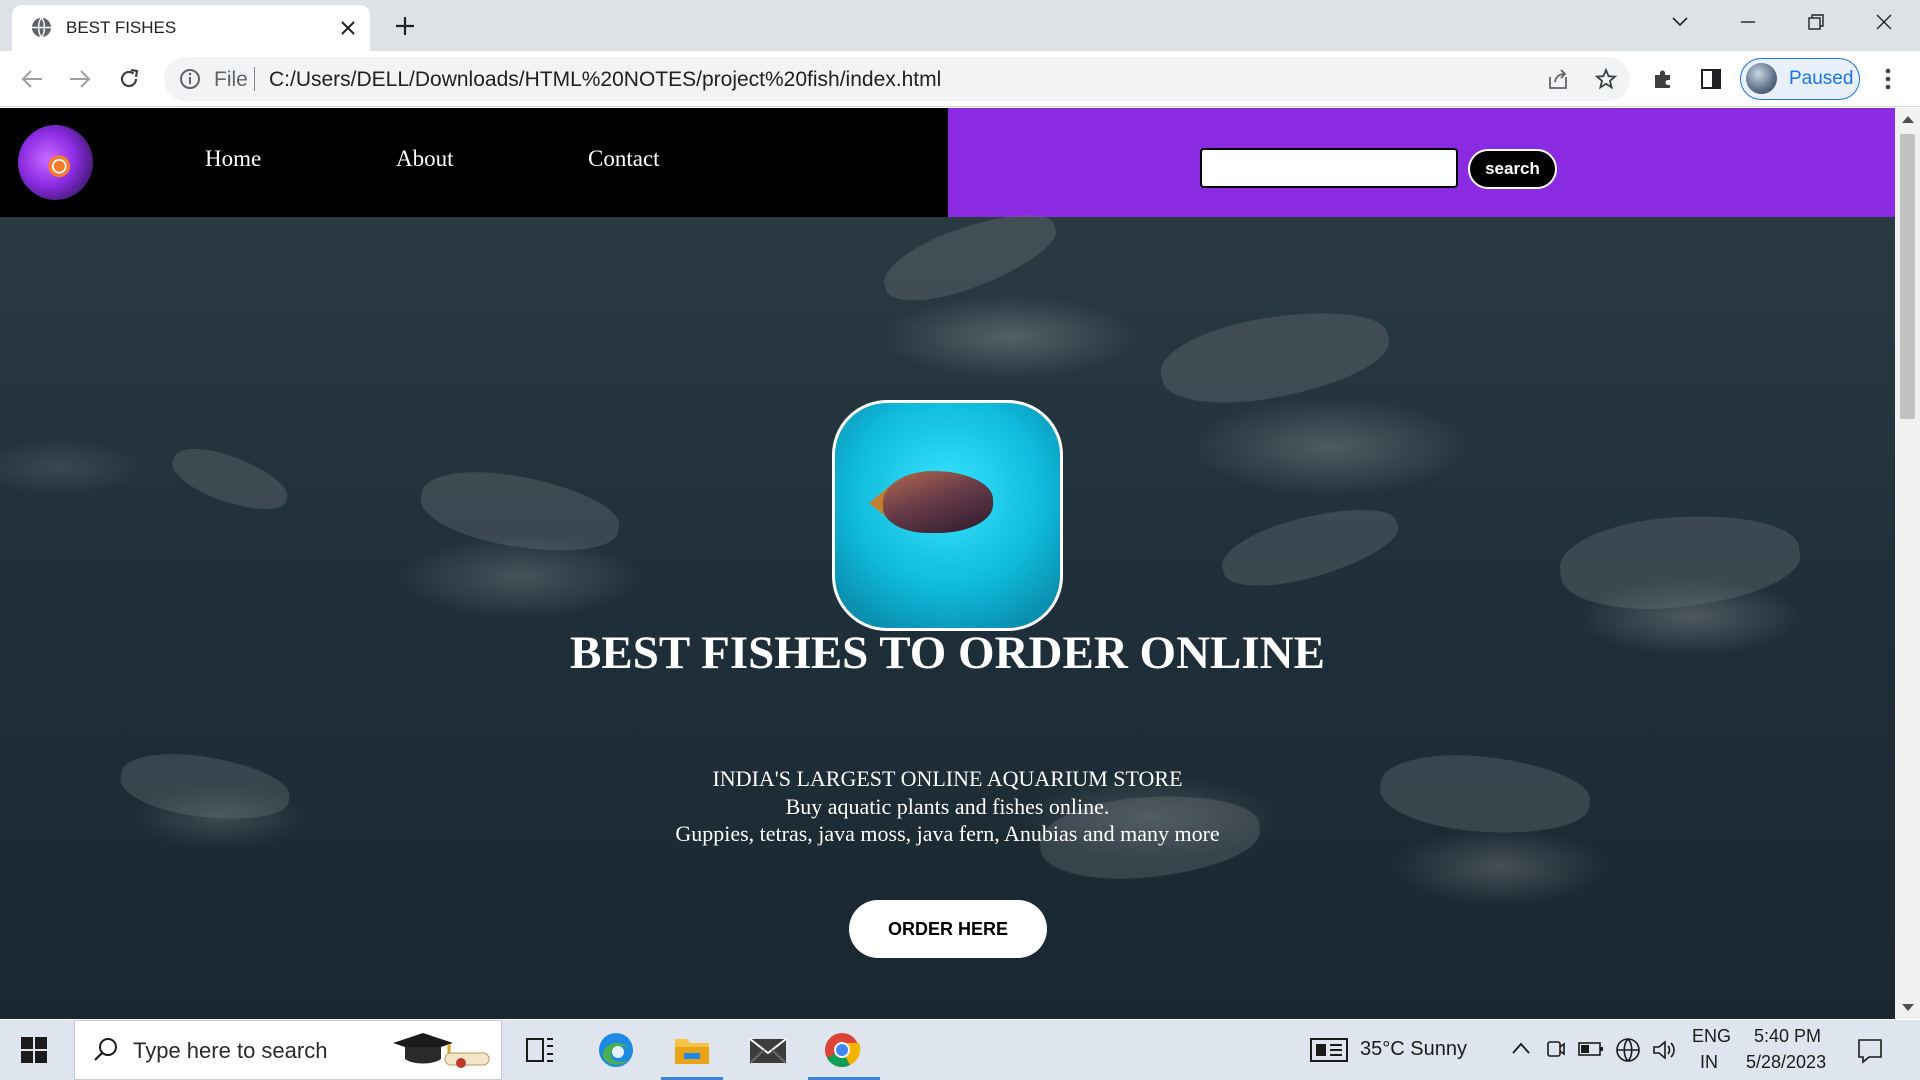 This screenshot has width=1920, height=1080. What do you see at coordinates (692, 1050) in the screenshot?
I see `file-explorer-icon` at bounding box center [692, 1050].